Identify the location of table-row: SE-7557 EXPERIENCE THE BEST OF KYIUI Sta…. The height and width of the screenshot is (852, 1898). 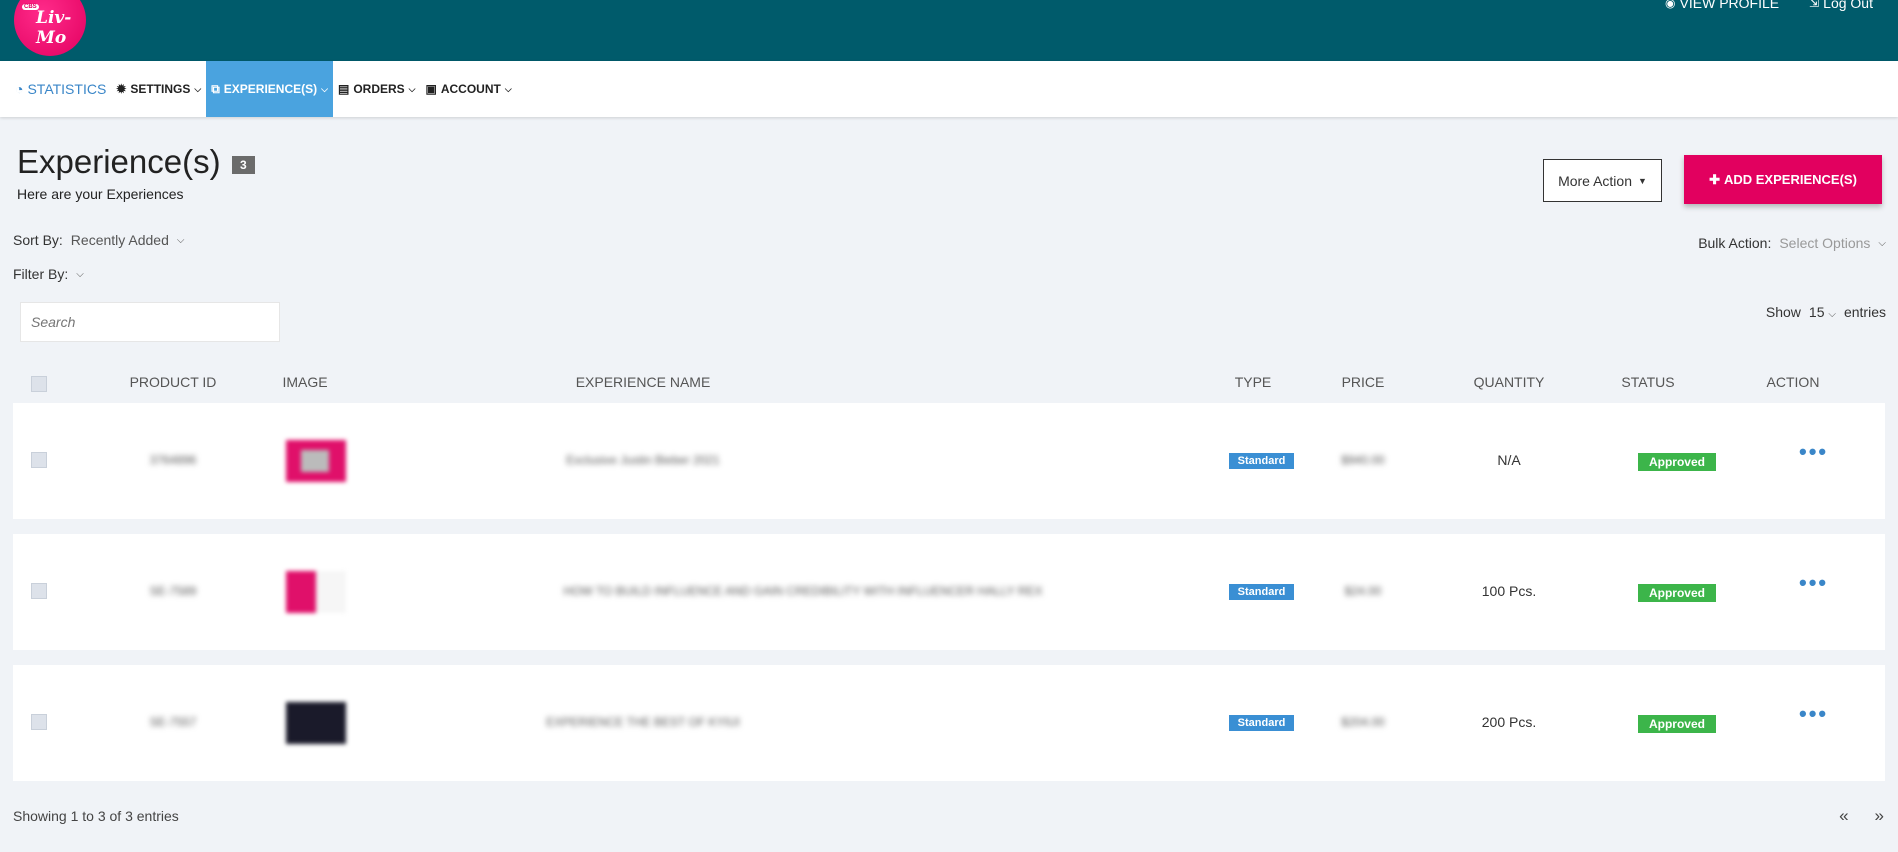
(949, 723).